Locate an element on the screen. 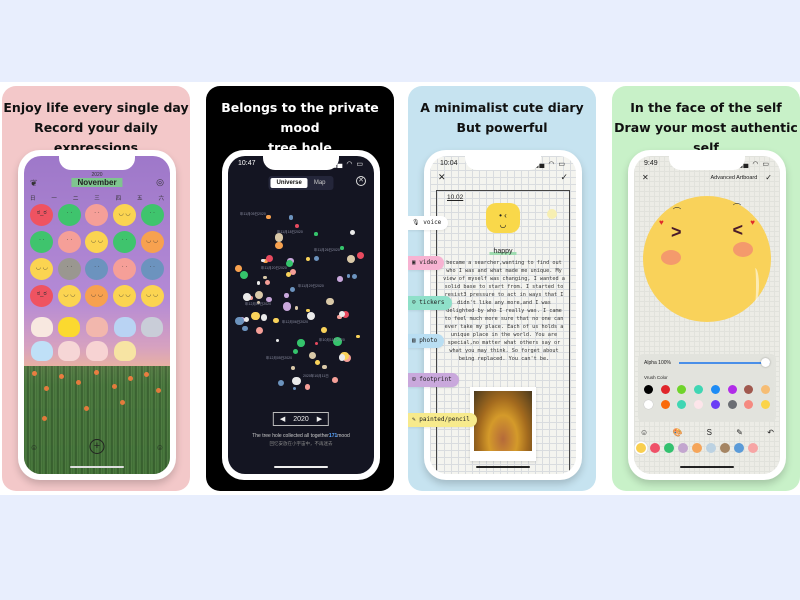 Image resolution: width=800 pixels, height=600 pixels. close-circle-icon: ✕ is located at coordinates (361, 181).